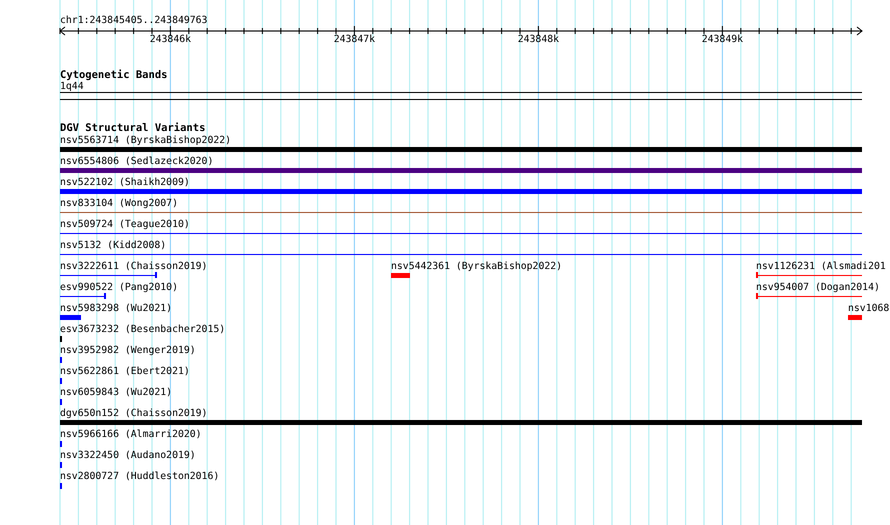 This screenshot has height=525, width=890. Describe the element at coordinates (125, 183) in the screenshot. I see `feature-label: nsv522102 (Shaikh2009)` at that location.